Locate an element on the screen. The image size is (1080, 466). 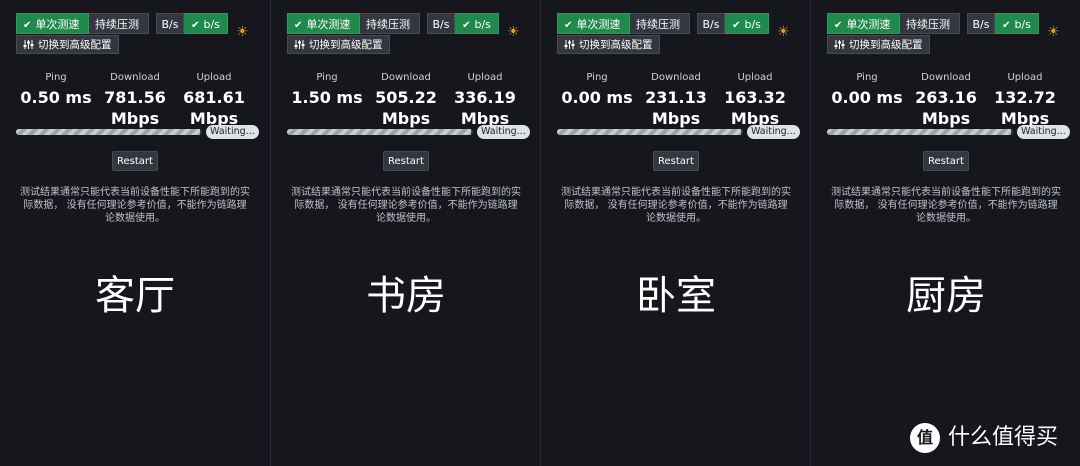
download-number: 781.56 is located at coordinates (135, 97).